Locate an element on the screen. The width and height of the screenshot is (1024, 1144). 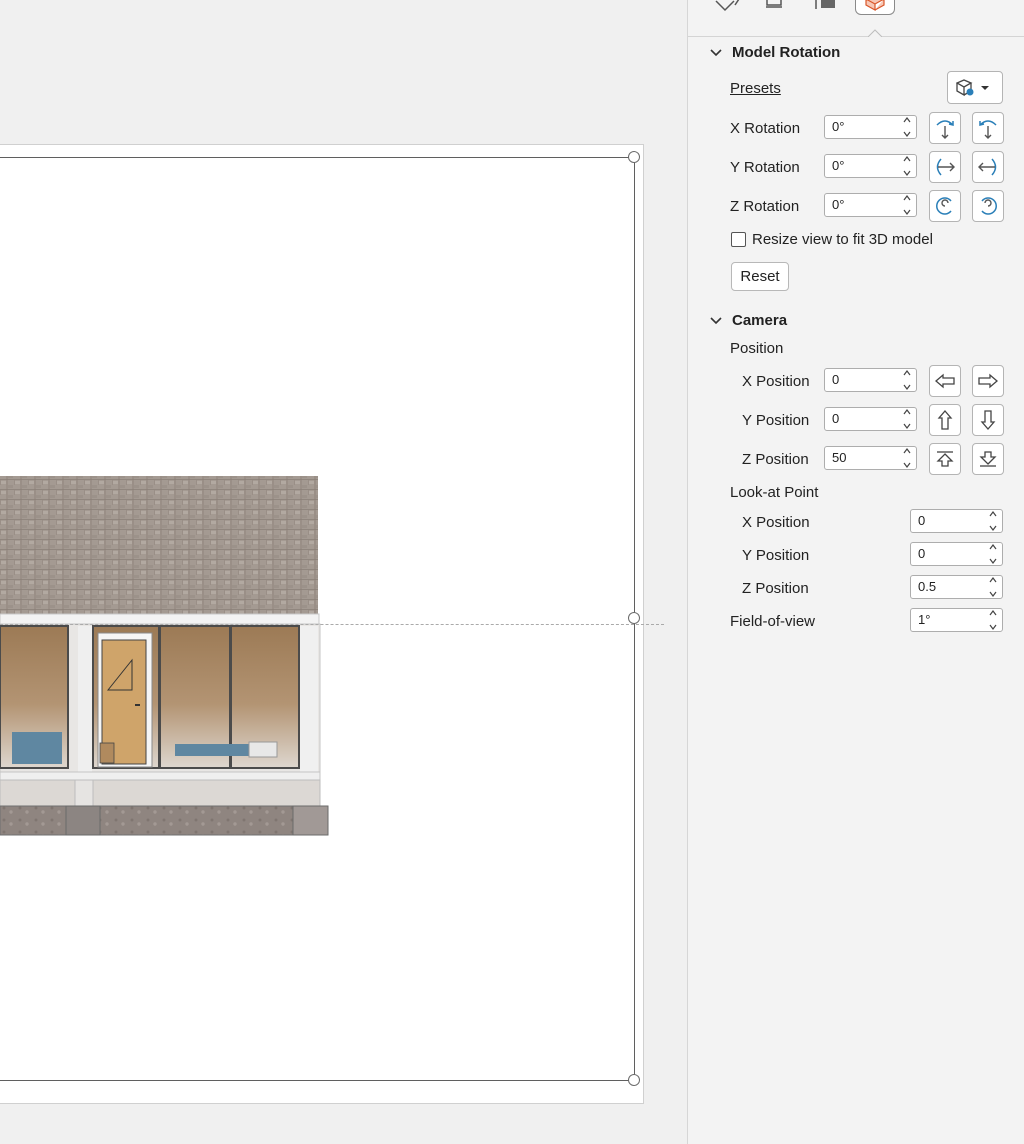
camera-y-position-value: 0 is located at coordinates (836, 418).